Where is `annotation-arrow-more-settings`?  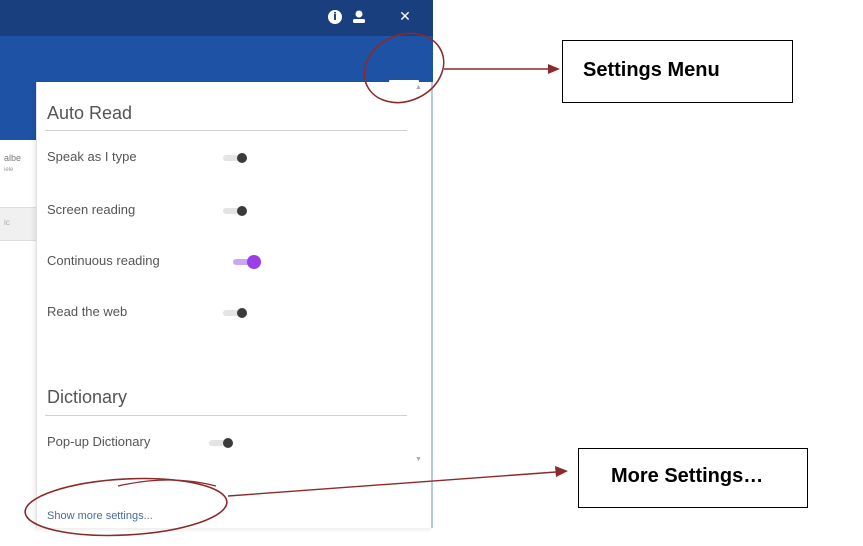 annotation-arrow-more-settings is located at coordinates (392, 484).